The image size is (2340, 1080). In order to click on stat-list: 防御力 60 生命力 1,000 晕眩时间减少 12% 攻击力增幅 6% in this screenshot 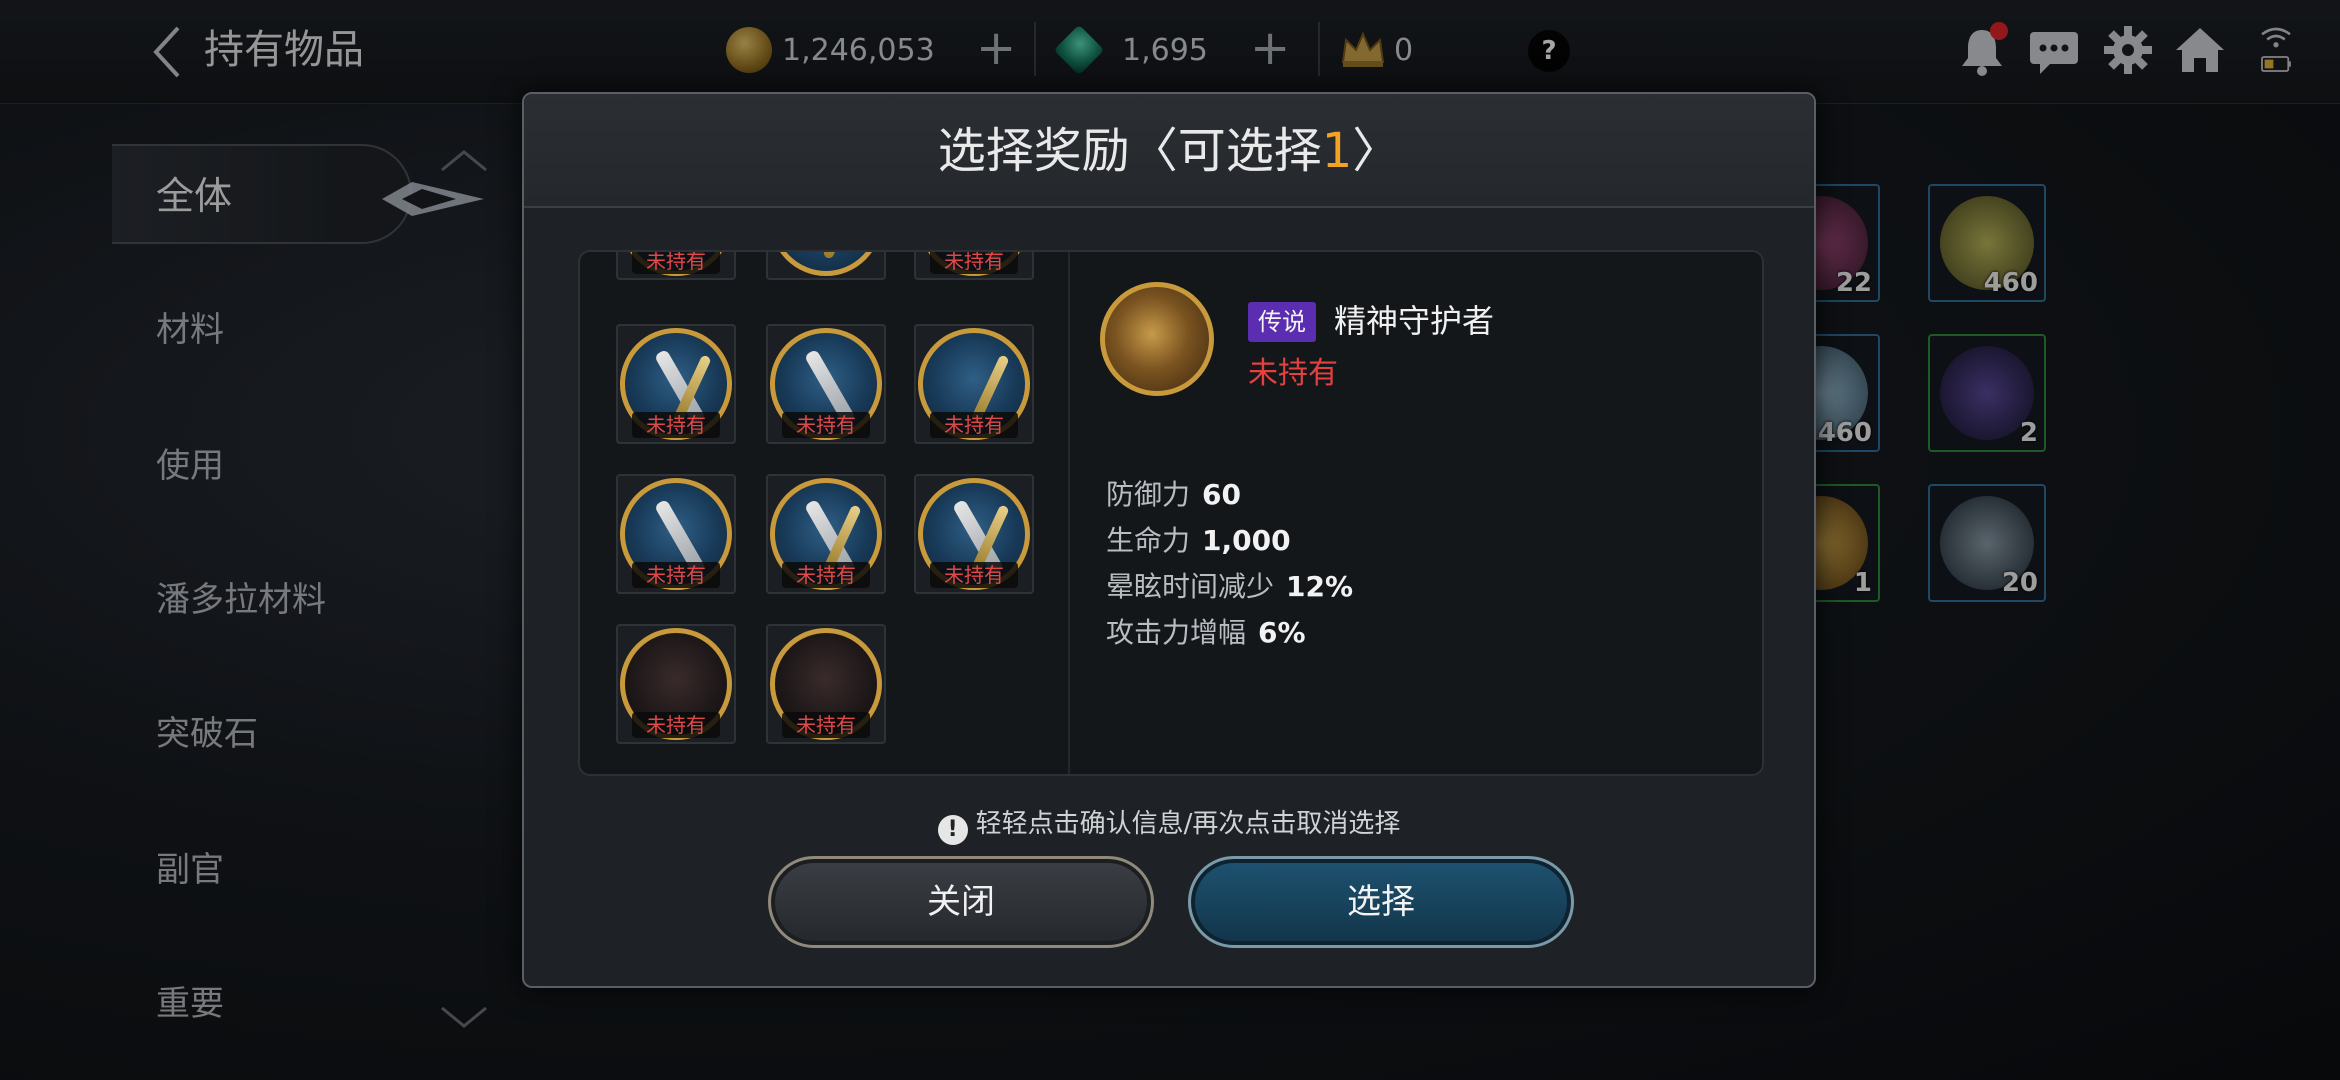, I will do `click(1229, 564)`.